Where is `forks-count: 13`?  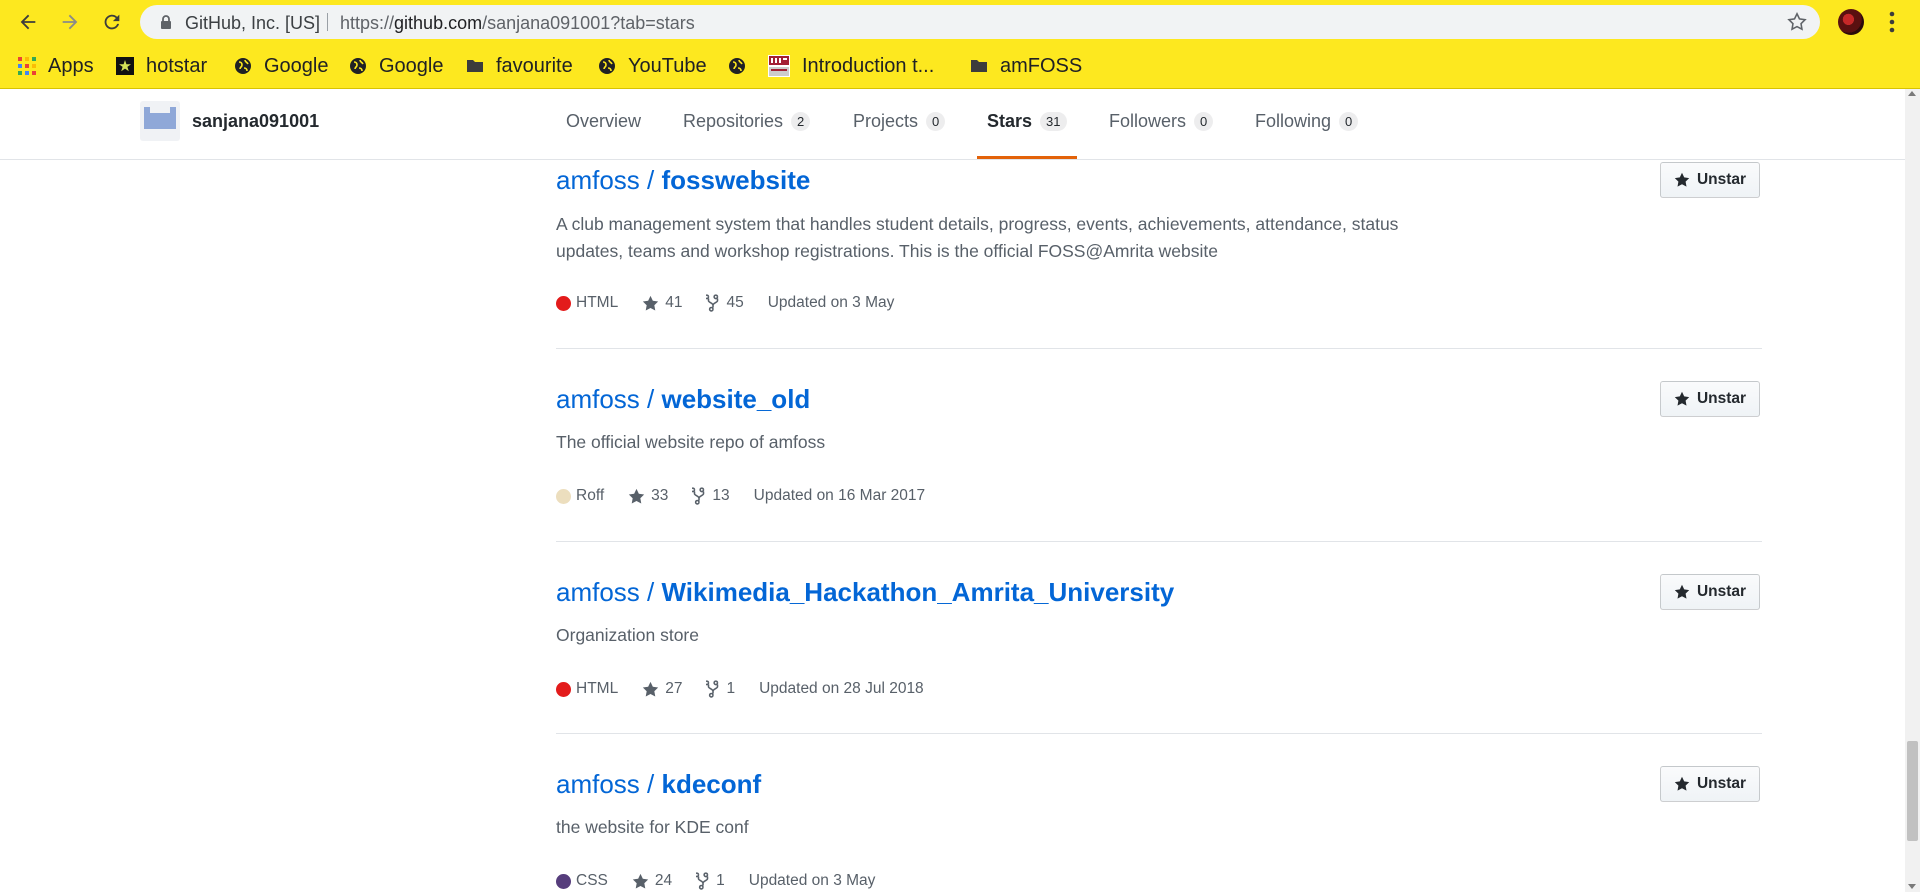
forks-count: 13 is located at coordinates (721, 495).